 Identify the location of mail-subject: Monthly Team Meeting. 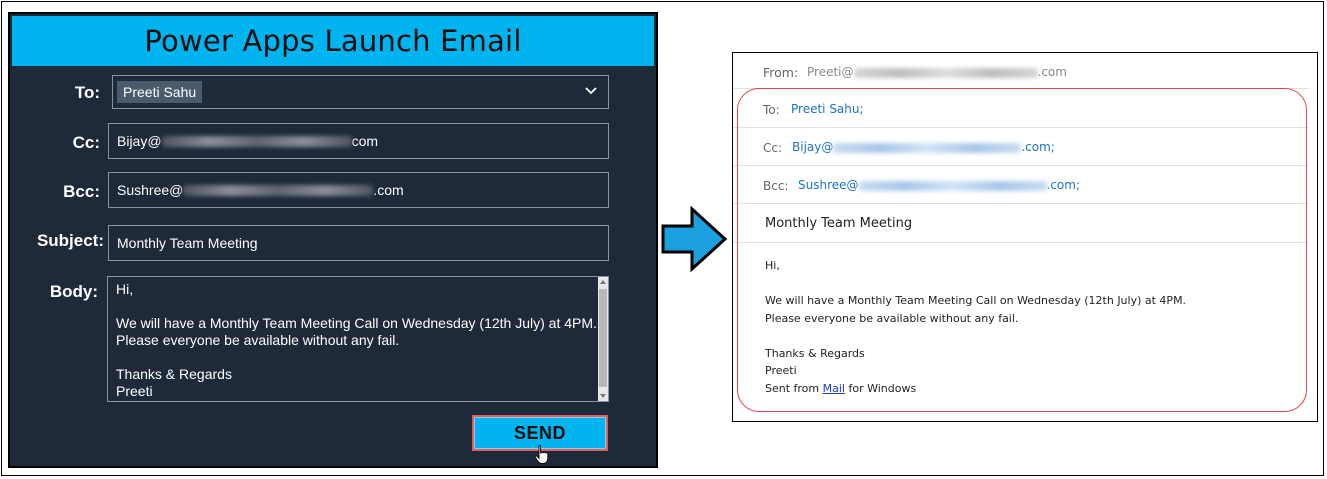
(839, 223).